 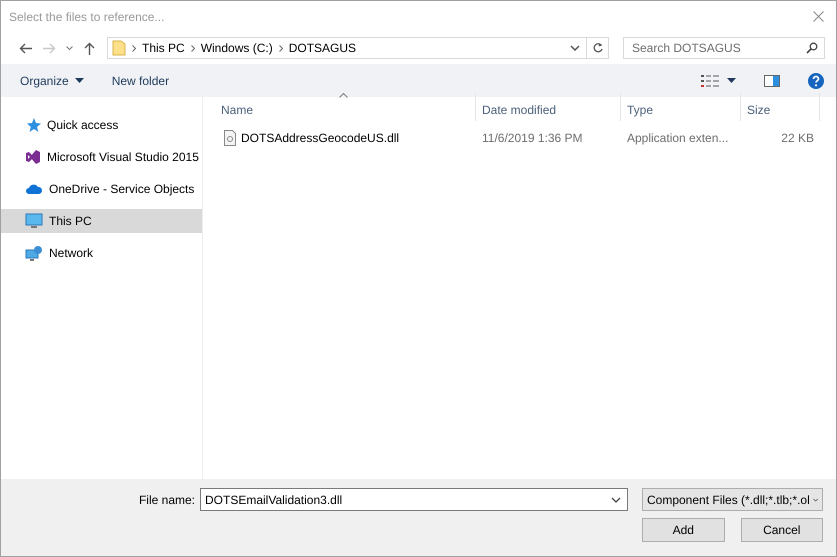 What do you see at coordinates (812, 48) in the screenshot?
I see `search-icon` at bounding box center [812, 48].